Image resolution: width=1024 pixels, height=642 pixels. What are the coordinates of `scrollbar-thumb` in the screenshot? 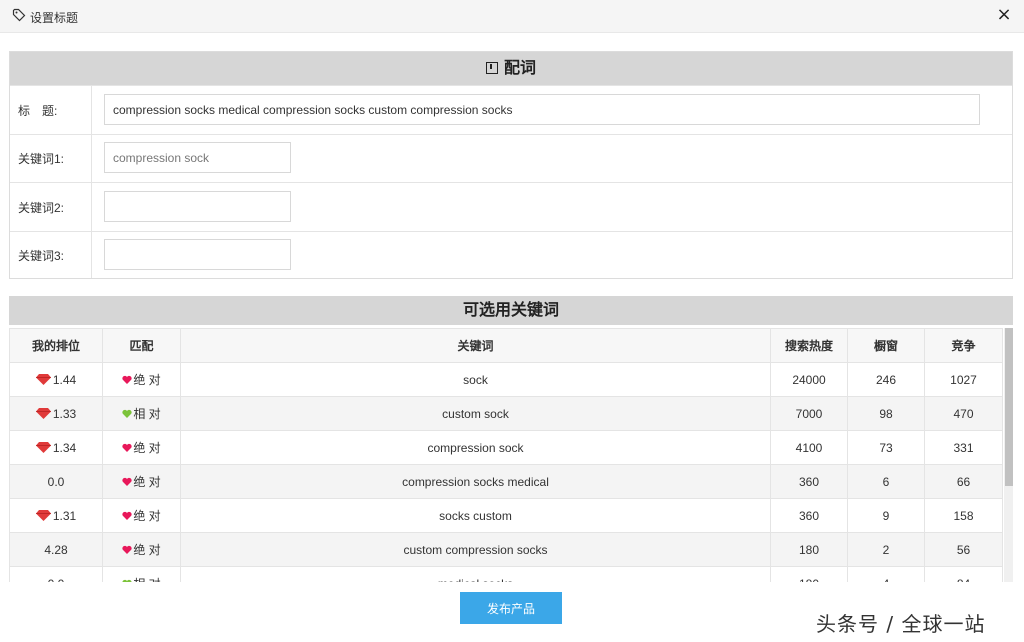 It's located at (1009, 407).